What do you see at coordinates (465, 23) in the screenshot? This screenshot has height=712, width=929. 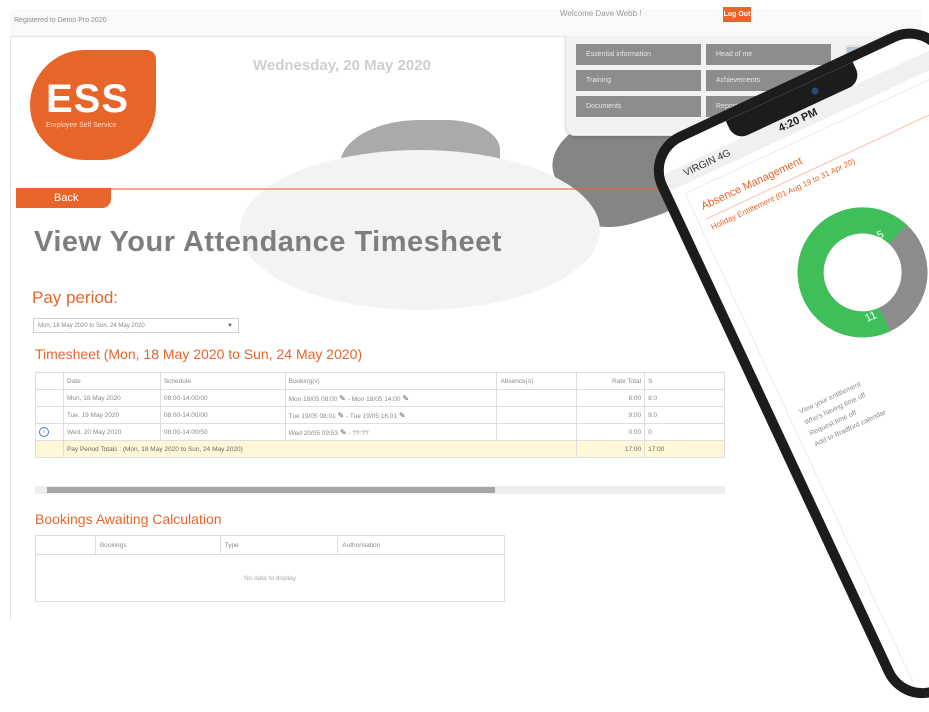 I see `top-bar: Registered to Demo Pro 2020` at bounding box center [465, 23].